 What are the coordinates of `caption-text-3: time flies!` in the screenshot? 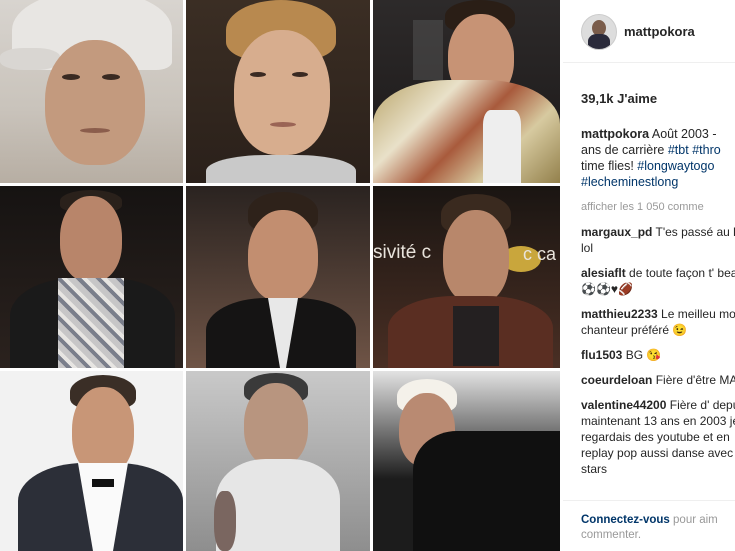 It's located at (609, 166).